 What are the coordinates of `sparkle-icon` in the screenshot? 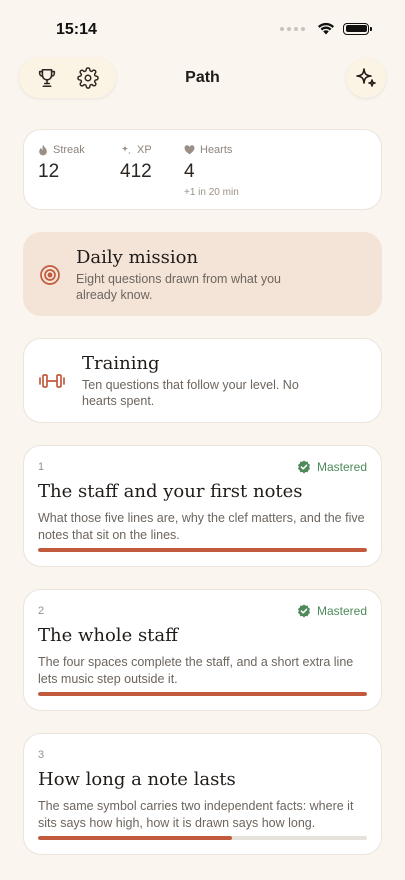 It's located at (366, 78).